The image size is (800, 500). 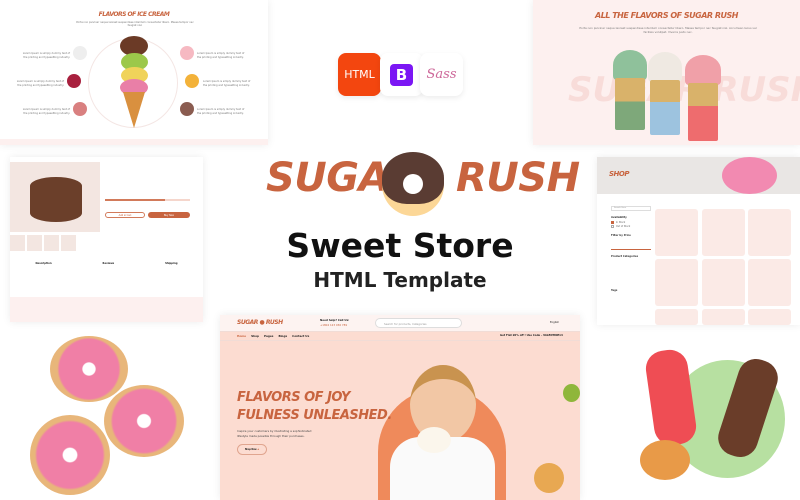 What do you see at coordinates (549, 478) in the screenshot?
I see `ice-cream-bowl` at bounding box center [549, 478].